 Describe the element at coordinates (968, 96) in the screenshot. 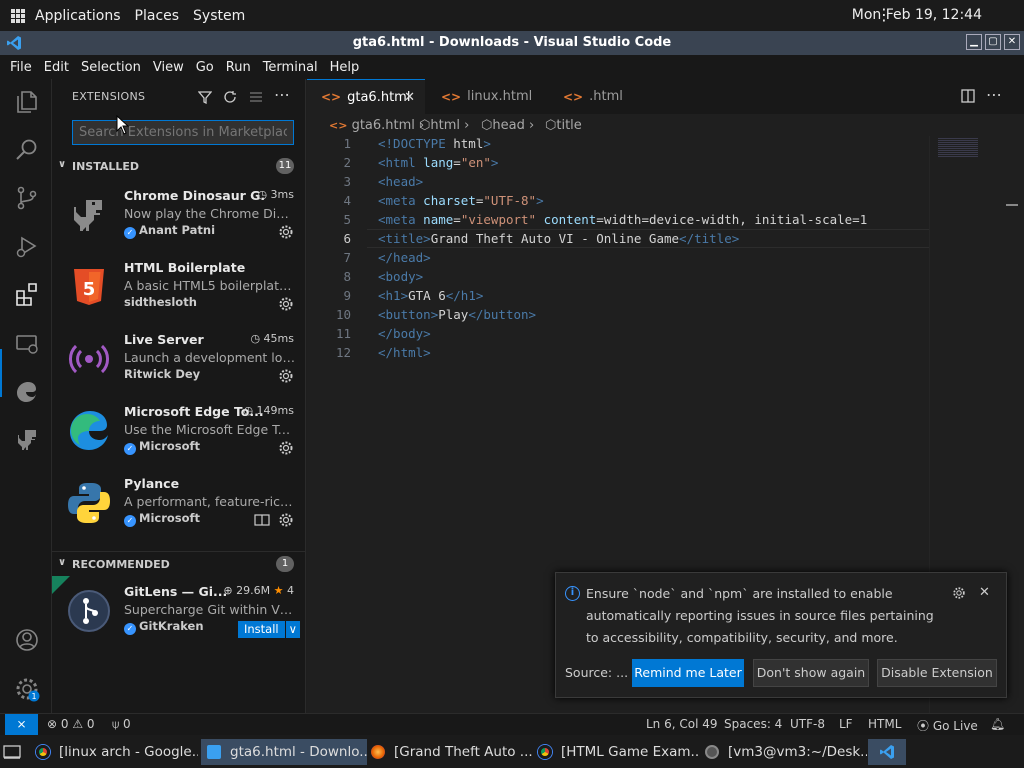

I see `split-editor-icon` at that location.